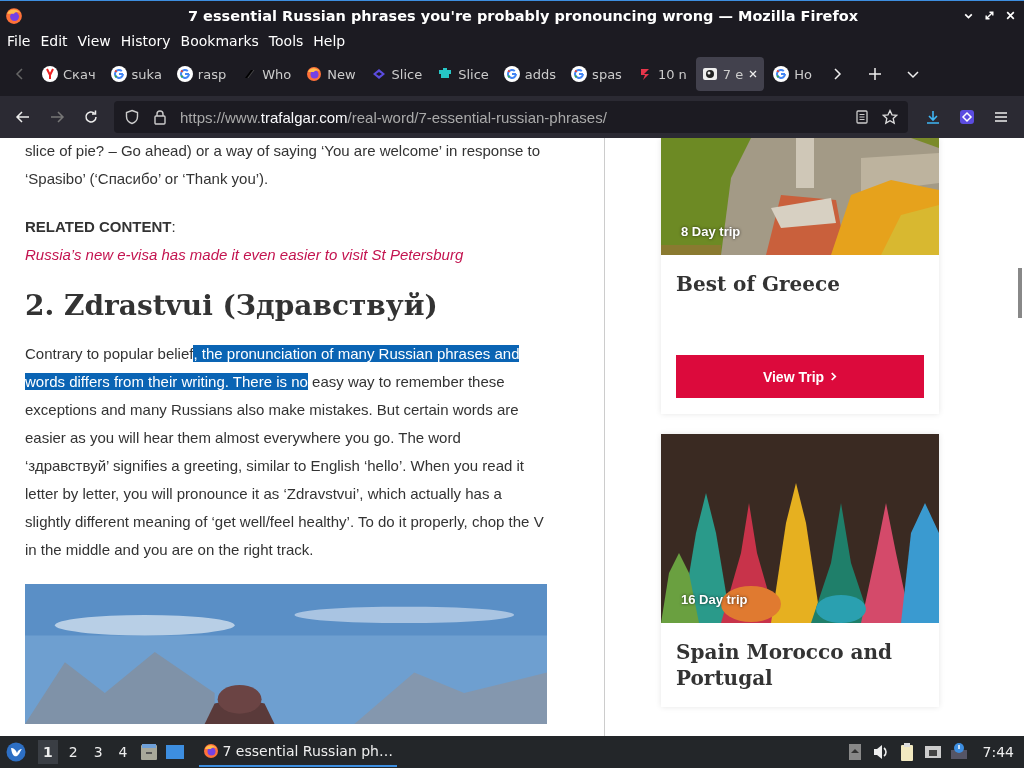 The image size is (1024, 768). Describe the element at coordinates (530, 74) in the screenshot. I see `browser-tab: adds` at that location.